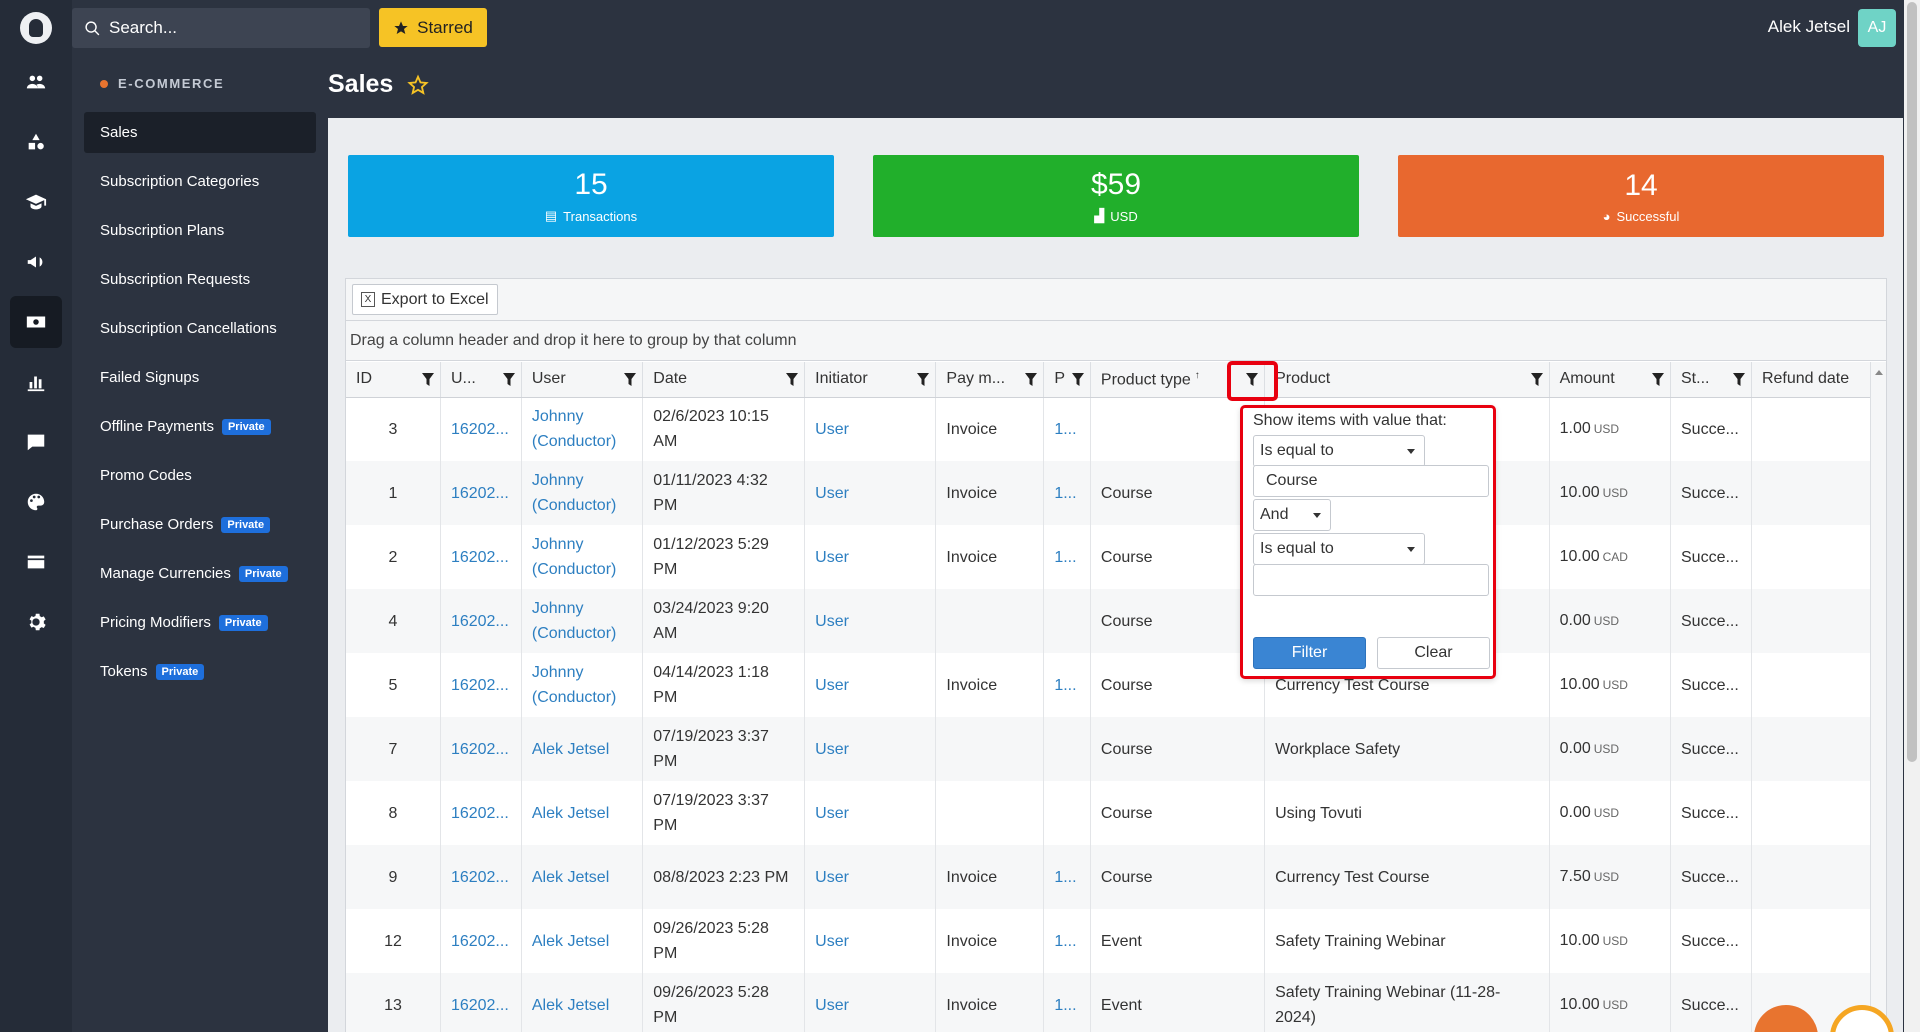  What do you see at coordinates (200, 279) in the screenshot?
I see `sidebar-item-subscription-requests: Subscription Requests` at bounding box center [200, 279].